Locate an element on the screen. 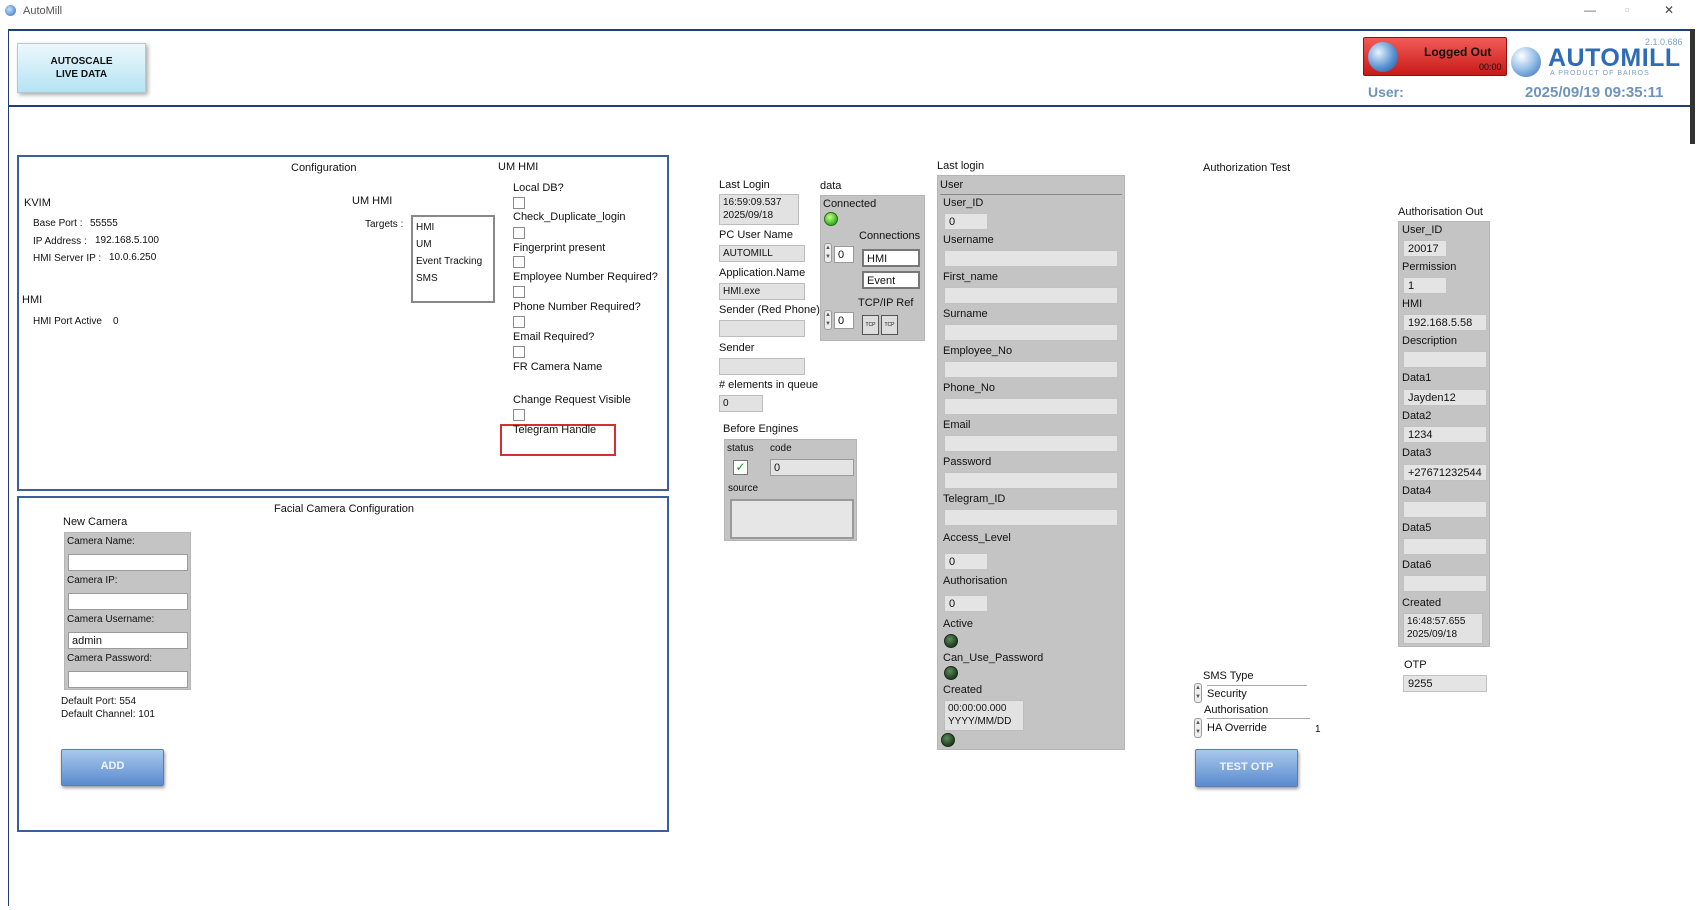 This screenshot has width=1697, height=910. target-item: HMI is located at coordinates (453, 227).